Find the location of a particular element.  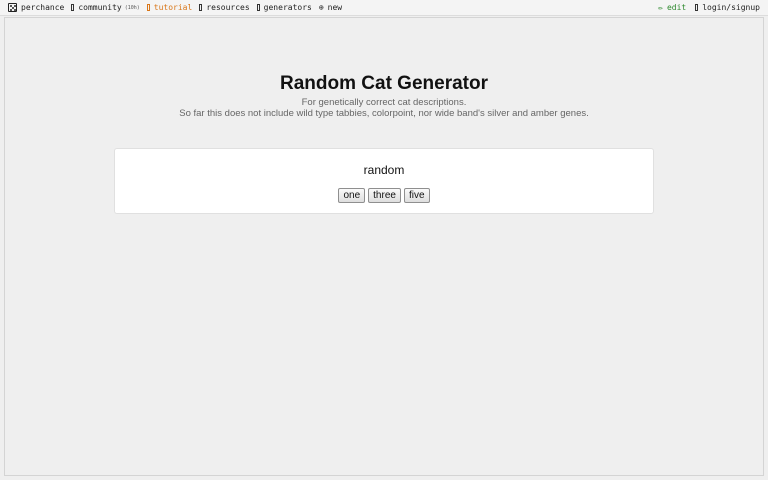

nav-right: ✏ edit login/signup is located at coordinates (708, 8).